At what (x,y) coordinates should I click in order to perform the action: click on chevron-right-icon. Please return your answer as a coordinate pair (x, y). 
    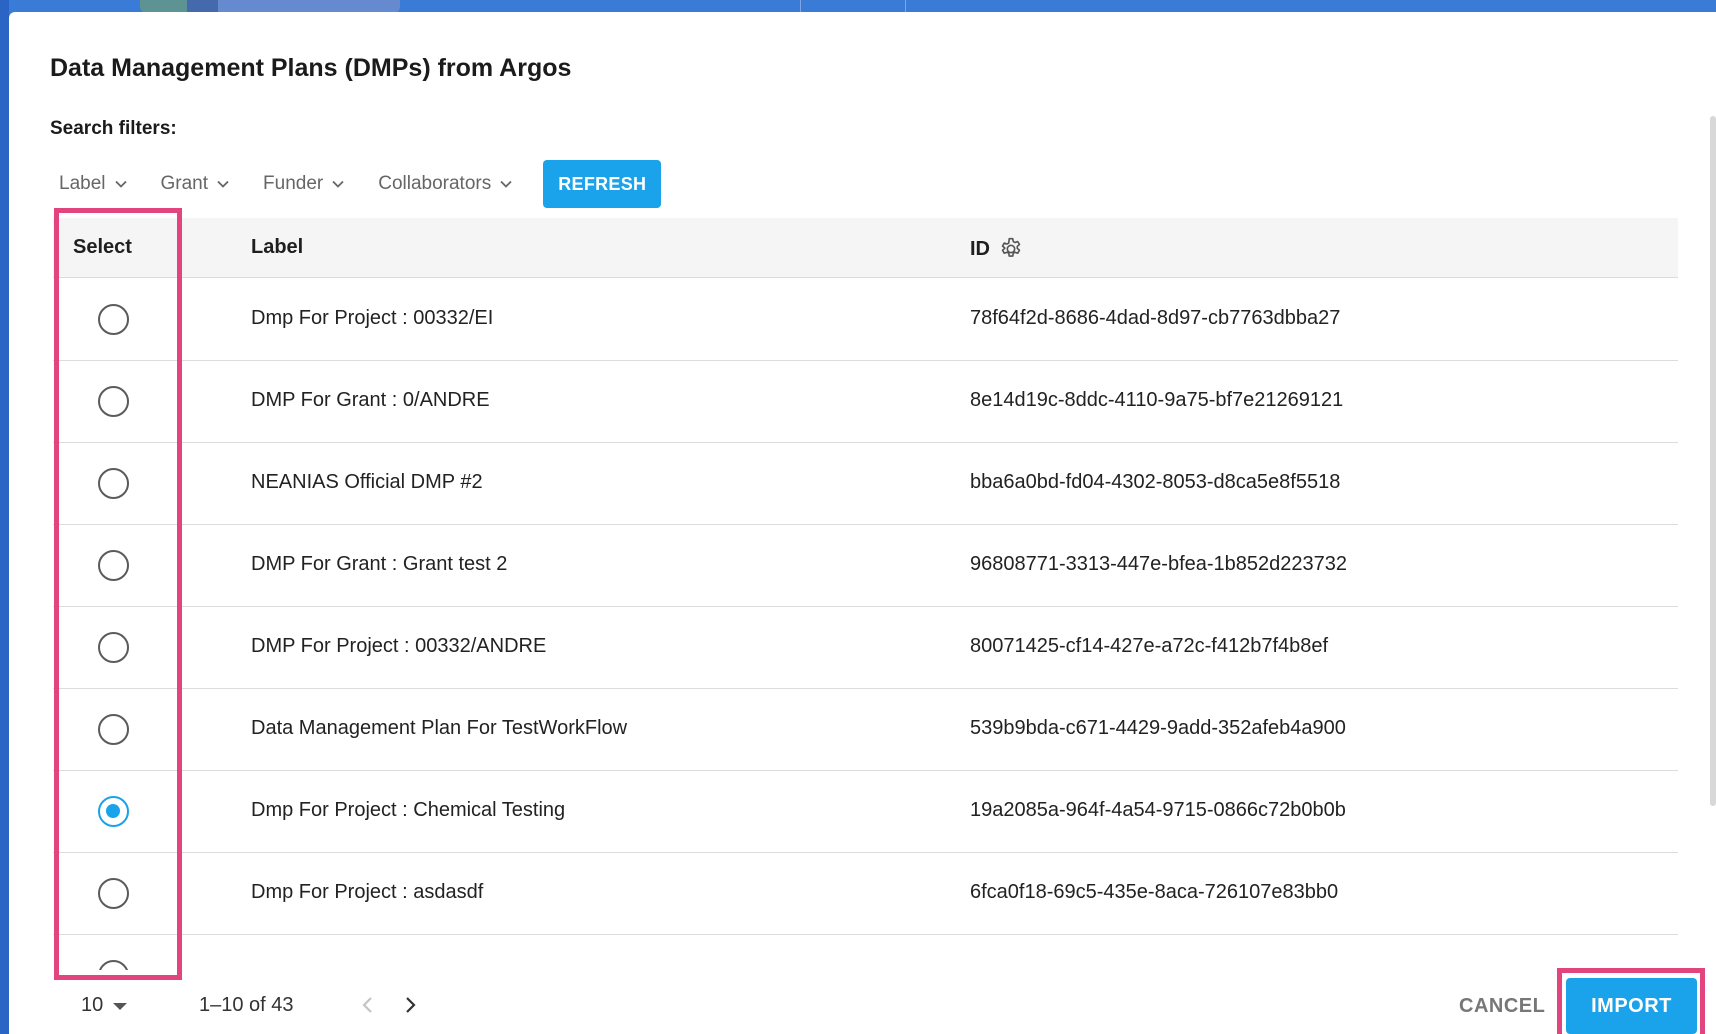
    Looking at the image, I should click on (411, 1005).